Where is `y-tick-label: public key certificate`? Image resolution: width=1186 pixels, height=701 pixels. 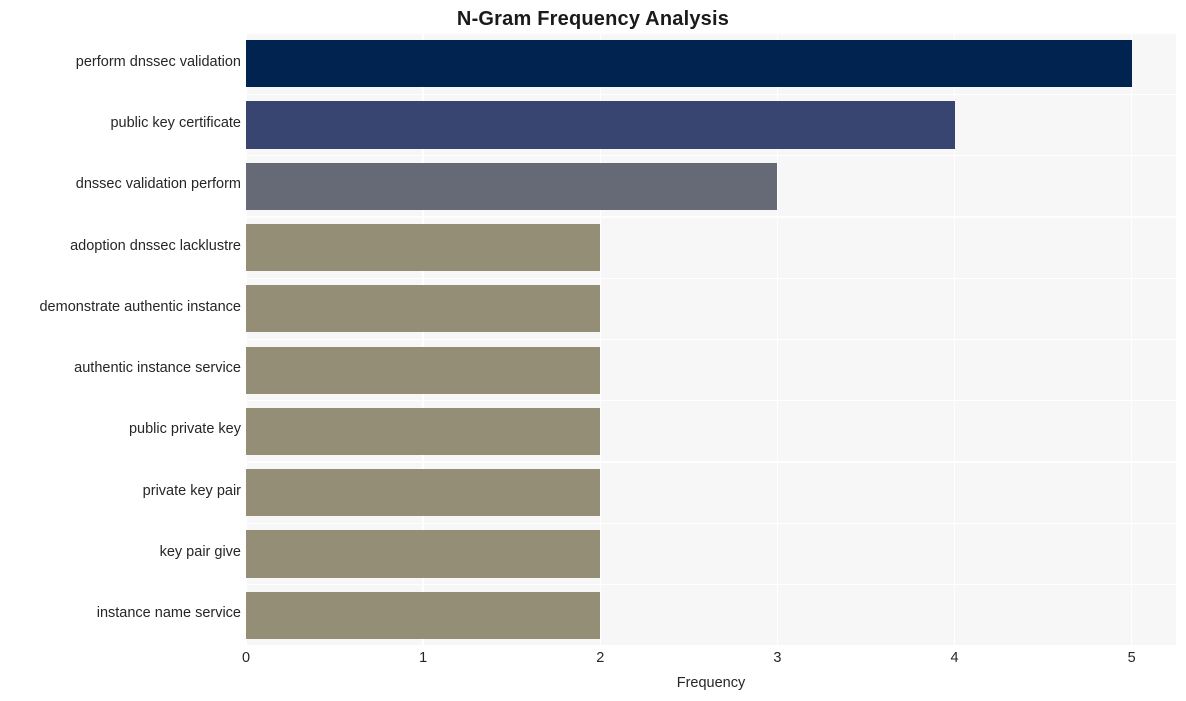
y-tick-label: public key certificate is located at coordinates (175, 122).